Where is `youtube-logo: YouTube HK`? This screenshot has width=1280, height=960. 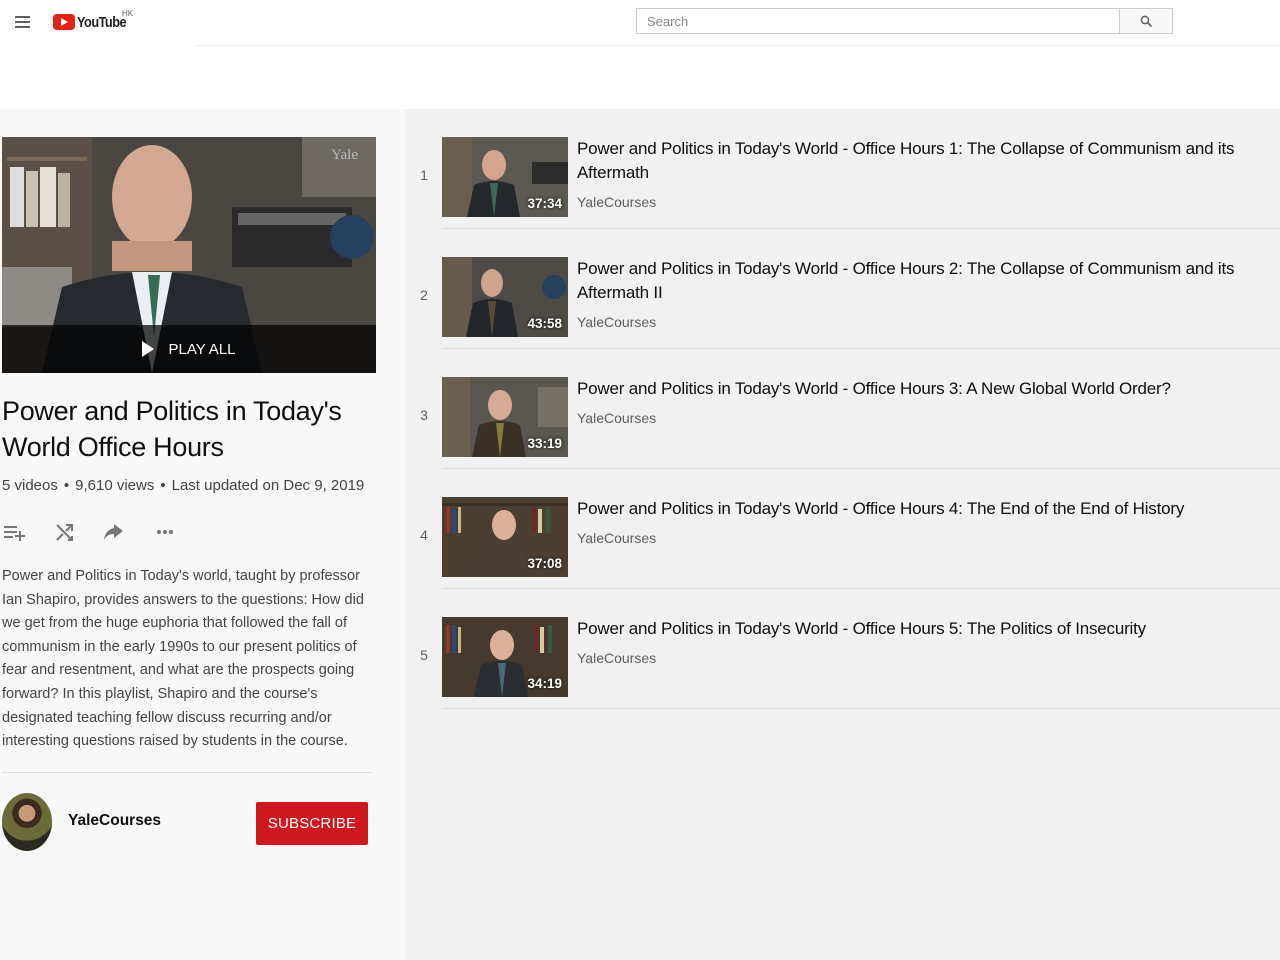 youtube-logo: YouTube HK is located at coordinates (94, 20).